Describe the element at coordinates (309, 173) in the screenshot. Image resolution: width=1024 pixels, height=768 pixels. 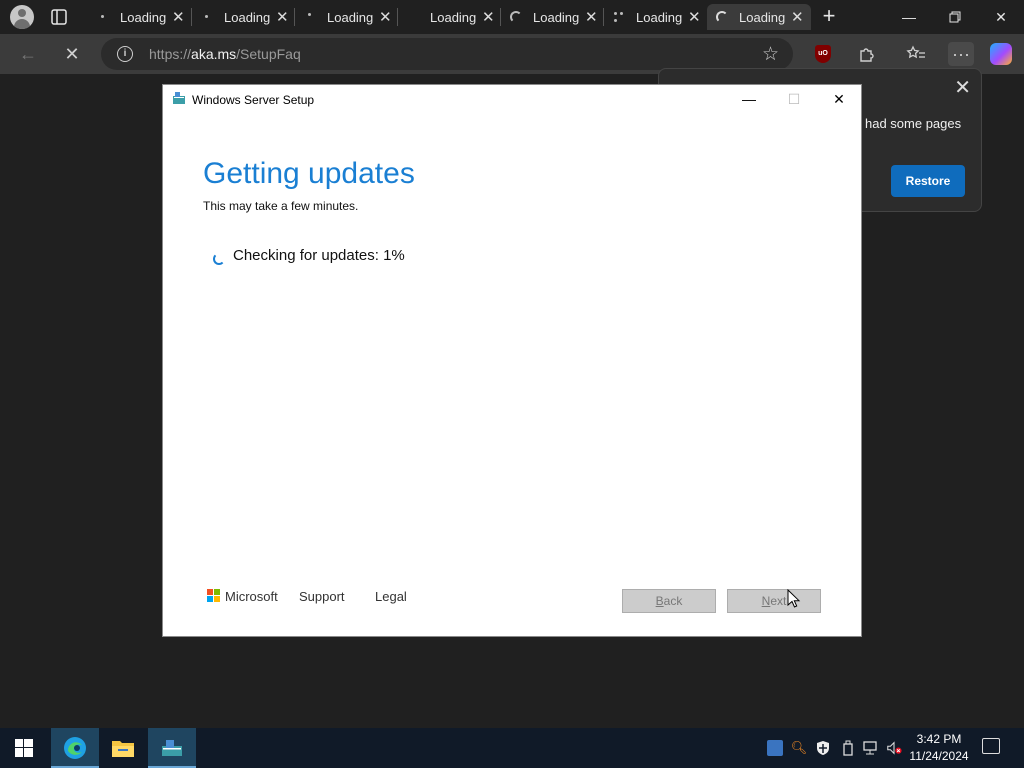
I see `page-title: Getting updates` at that location.